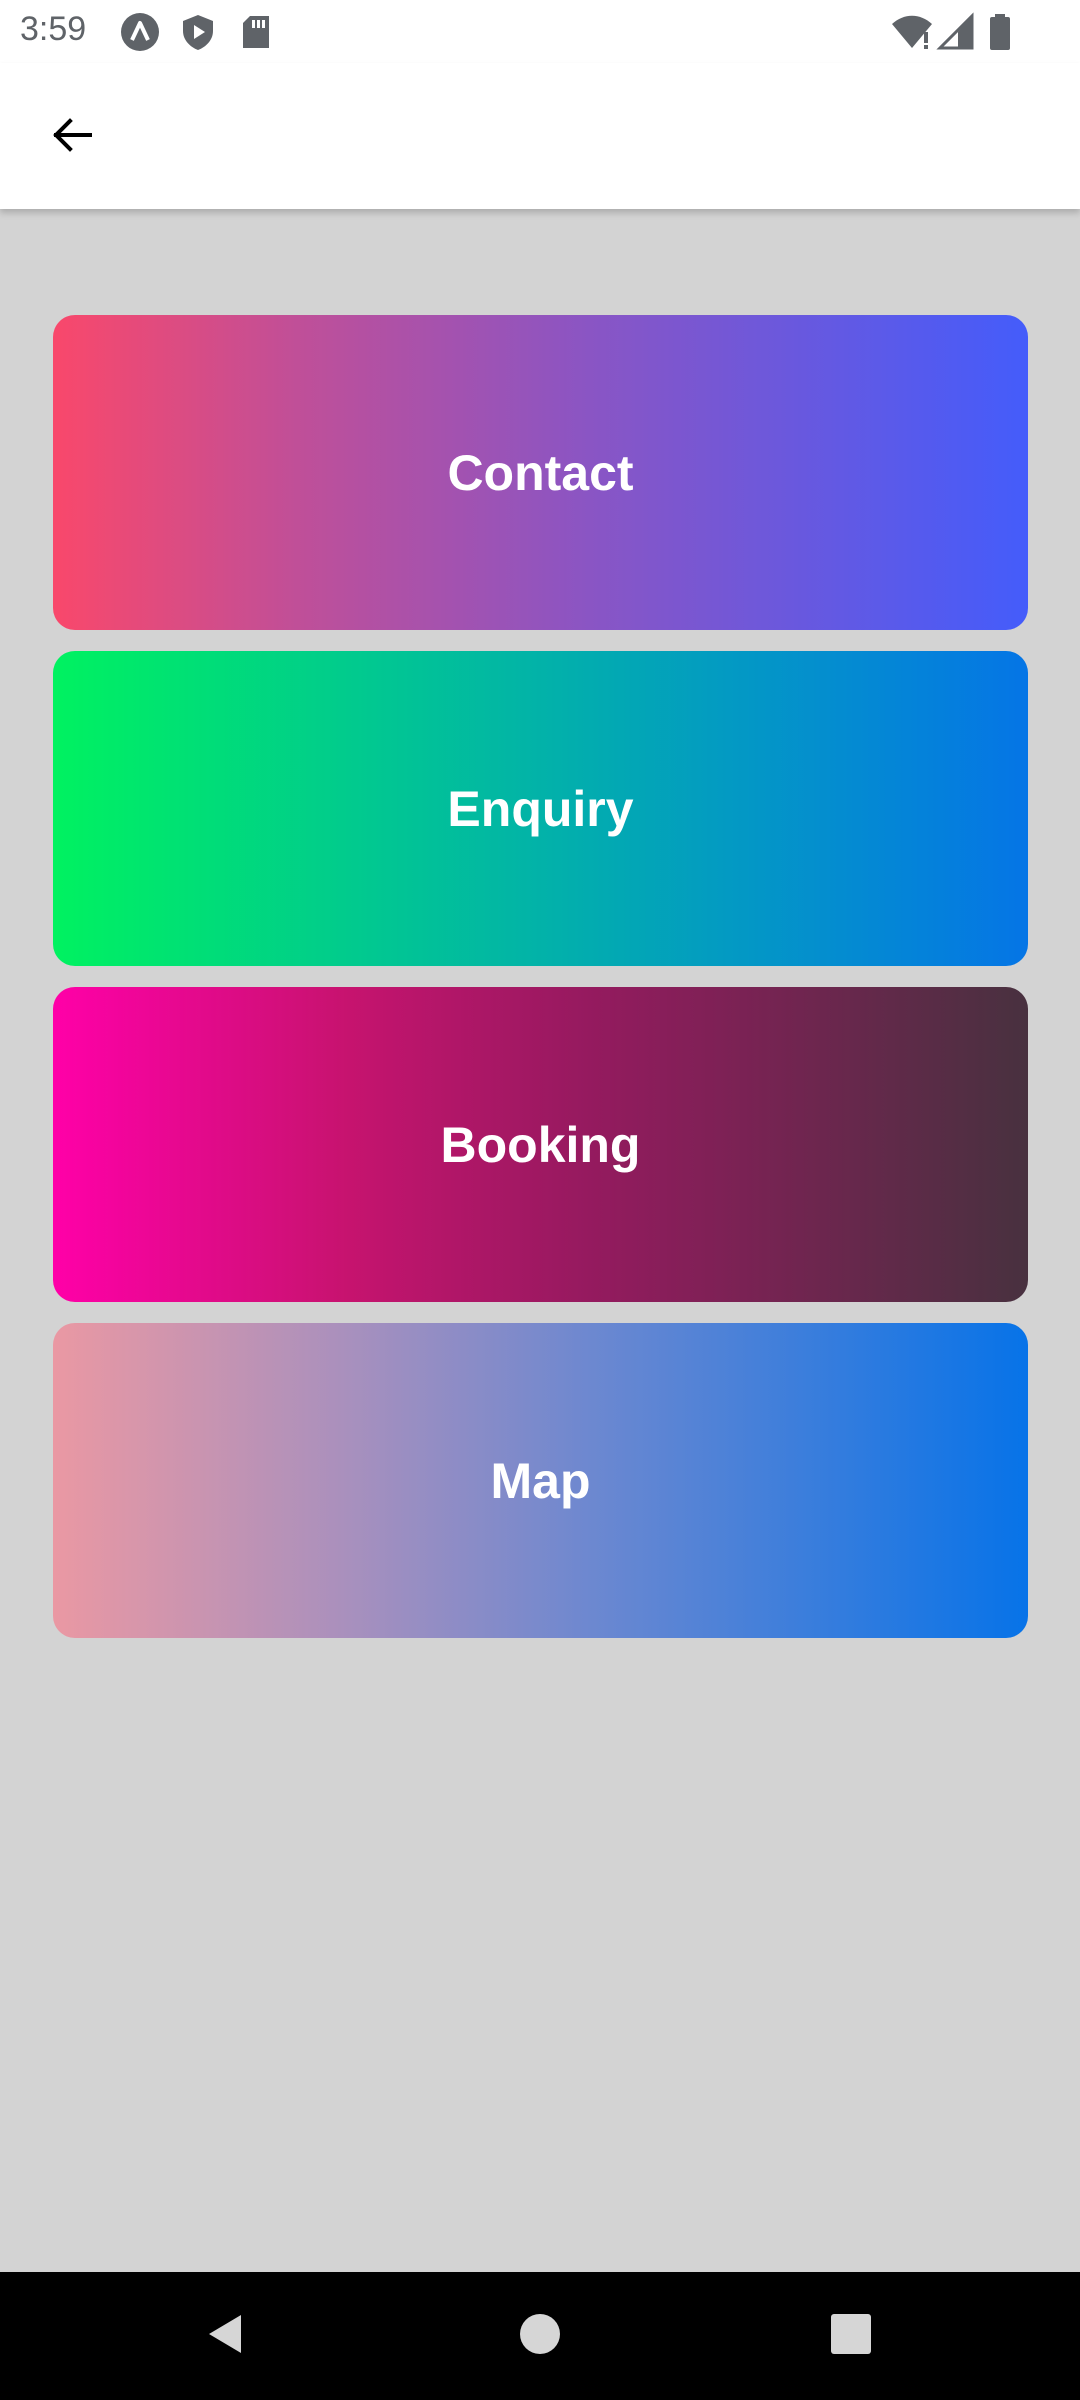  I want to click on nav-recents-button, so click(851, 2336).